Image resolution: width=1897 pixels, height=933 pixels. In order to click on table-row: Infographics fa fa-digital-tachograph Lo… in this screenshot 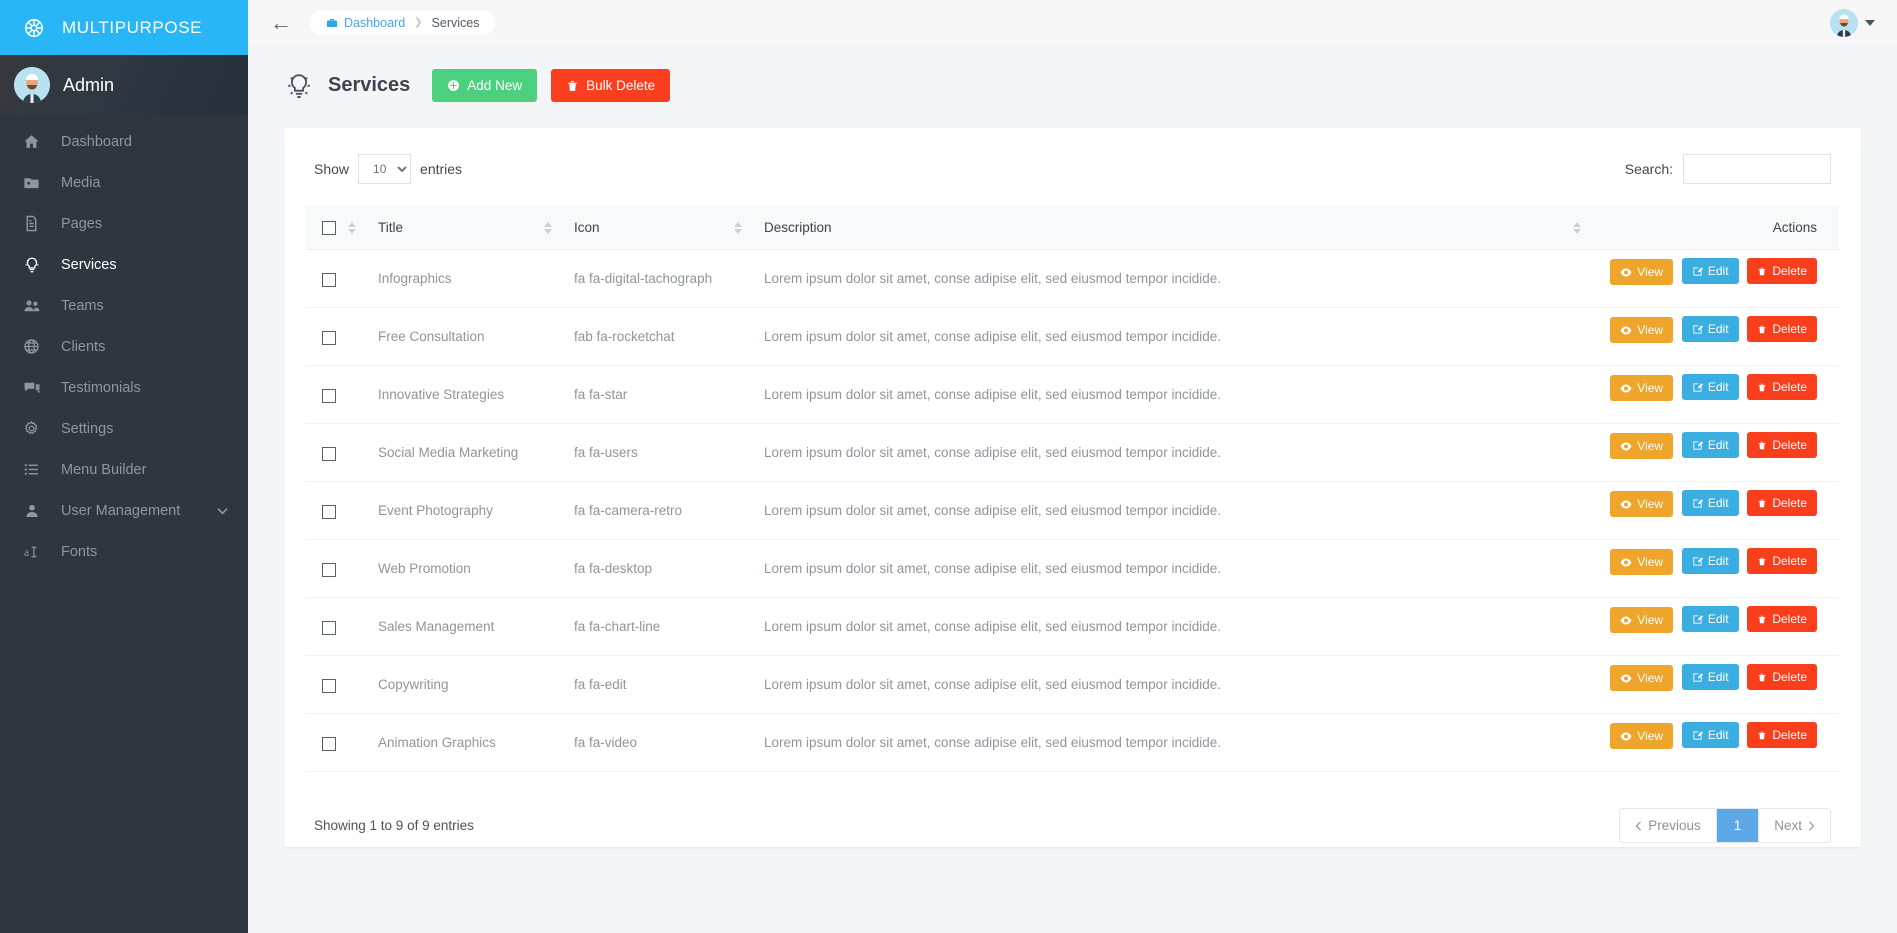, I will do `click(1072, 279)`.